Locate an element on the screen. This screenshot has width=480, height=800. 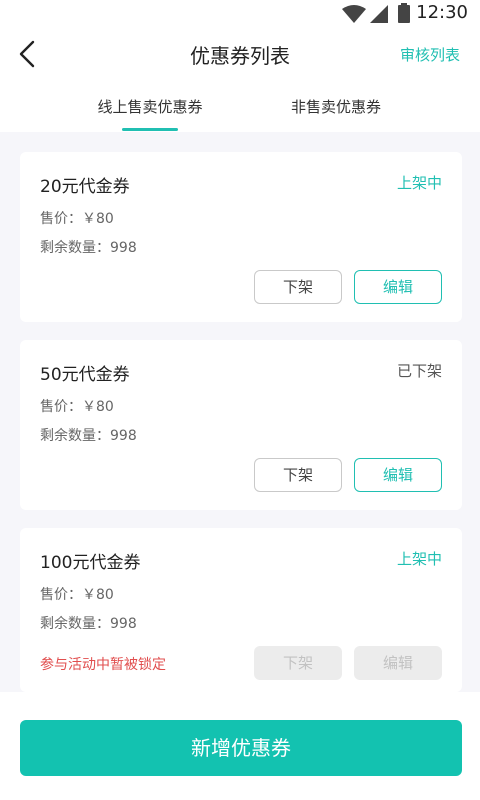
locked-notice: 参与活动中暂被锁定 is located at coordinates (103, 665).